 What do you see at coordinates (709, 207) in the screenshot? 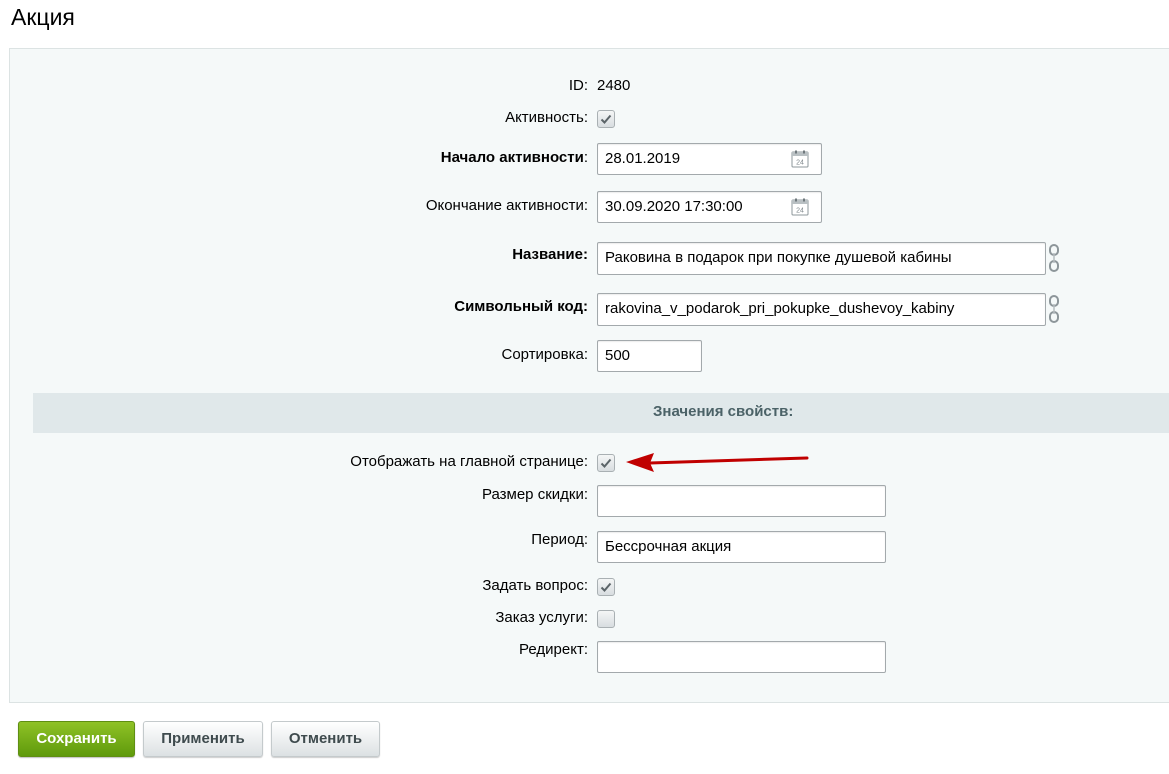
I see `active-to-input: 30.09.2020 17:30:00` at bounding box center [709, 207].